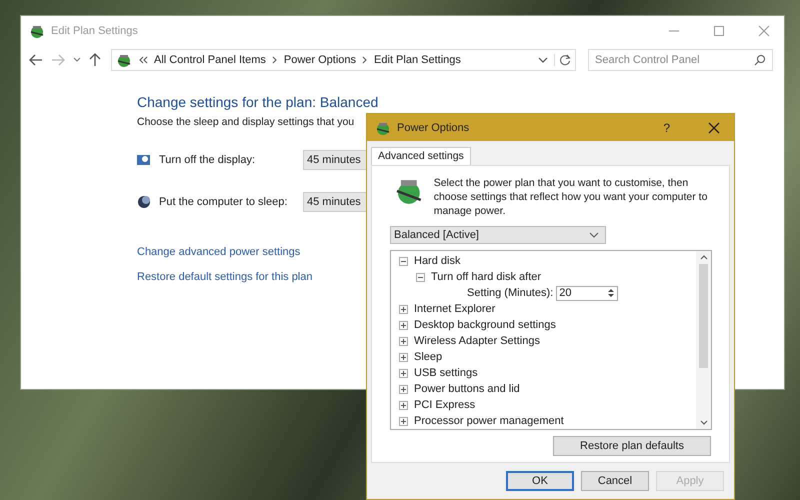 The width and height of the screenshot is (800, 500). What do you see at coordinates (498, 235) in the screenshot?
I see `plan-dropdown: Balanced [Active]` at bounding box center [498, 235].